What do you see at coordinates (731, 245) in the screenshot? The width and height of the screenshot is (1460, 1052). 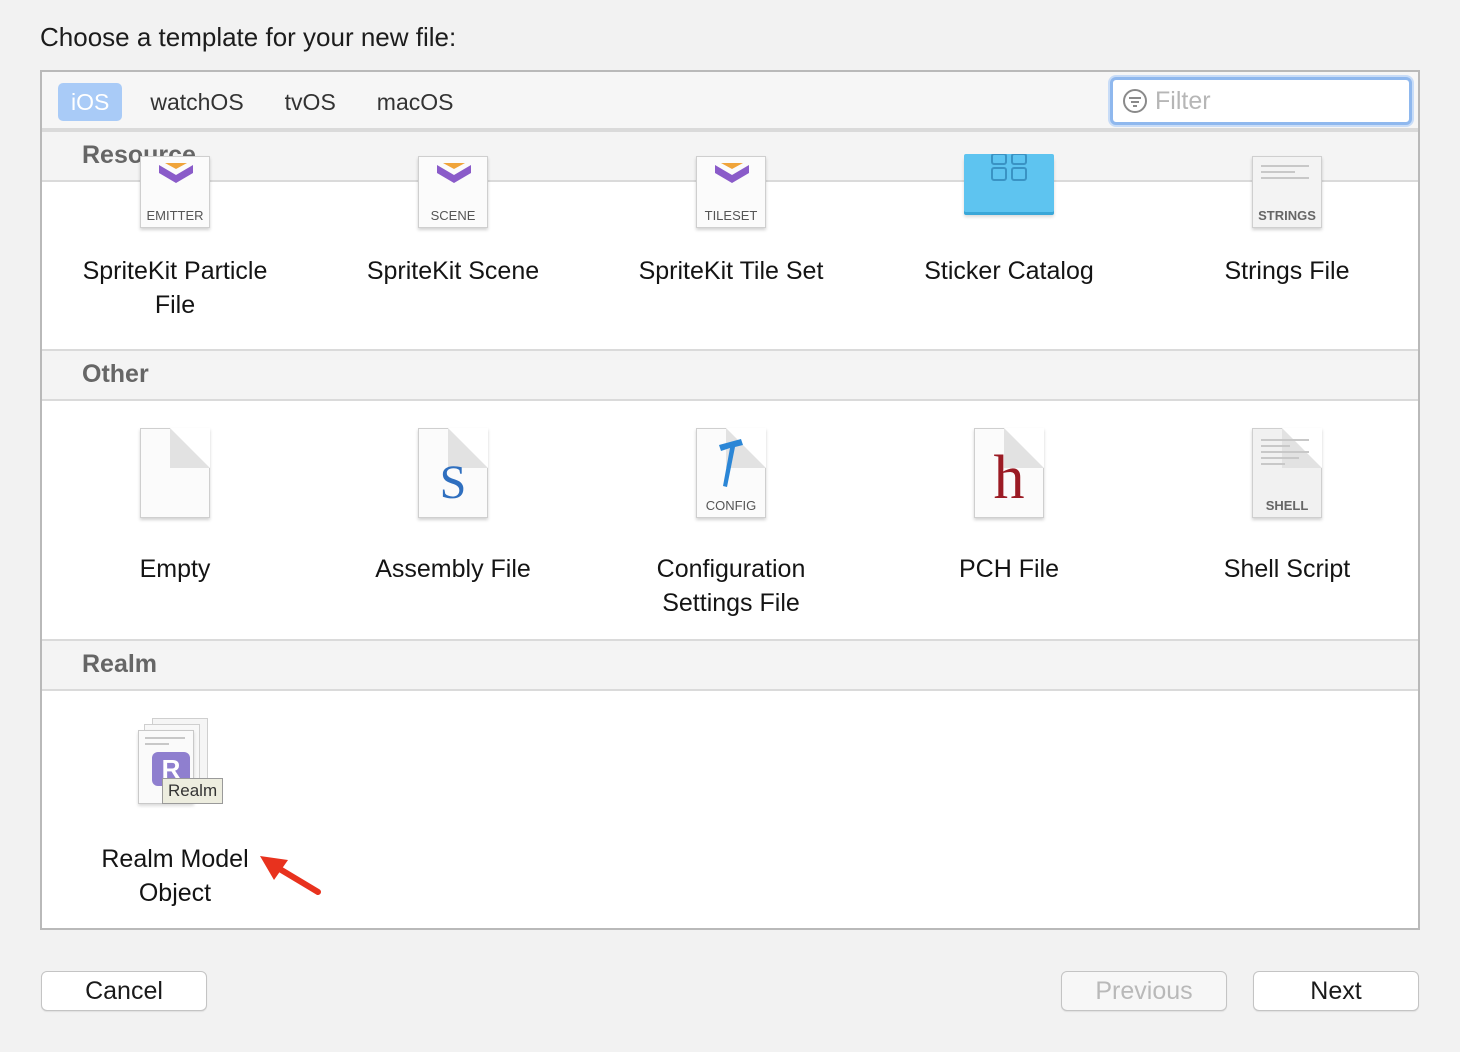 I see `template-spritekit-tileset: TILESET SpriteKit Tile Set` at bounding box center [731, 245].